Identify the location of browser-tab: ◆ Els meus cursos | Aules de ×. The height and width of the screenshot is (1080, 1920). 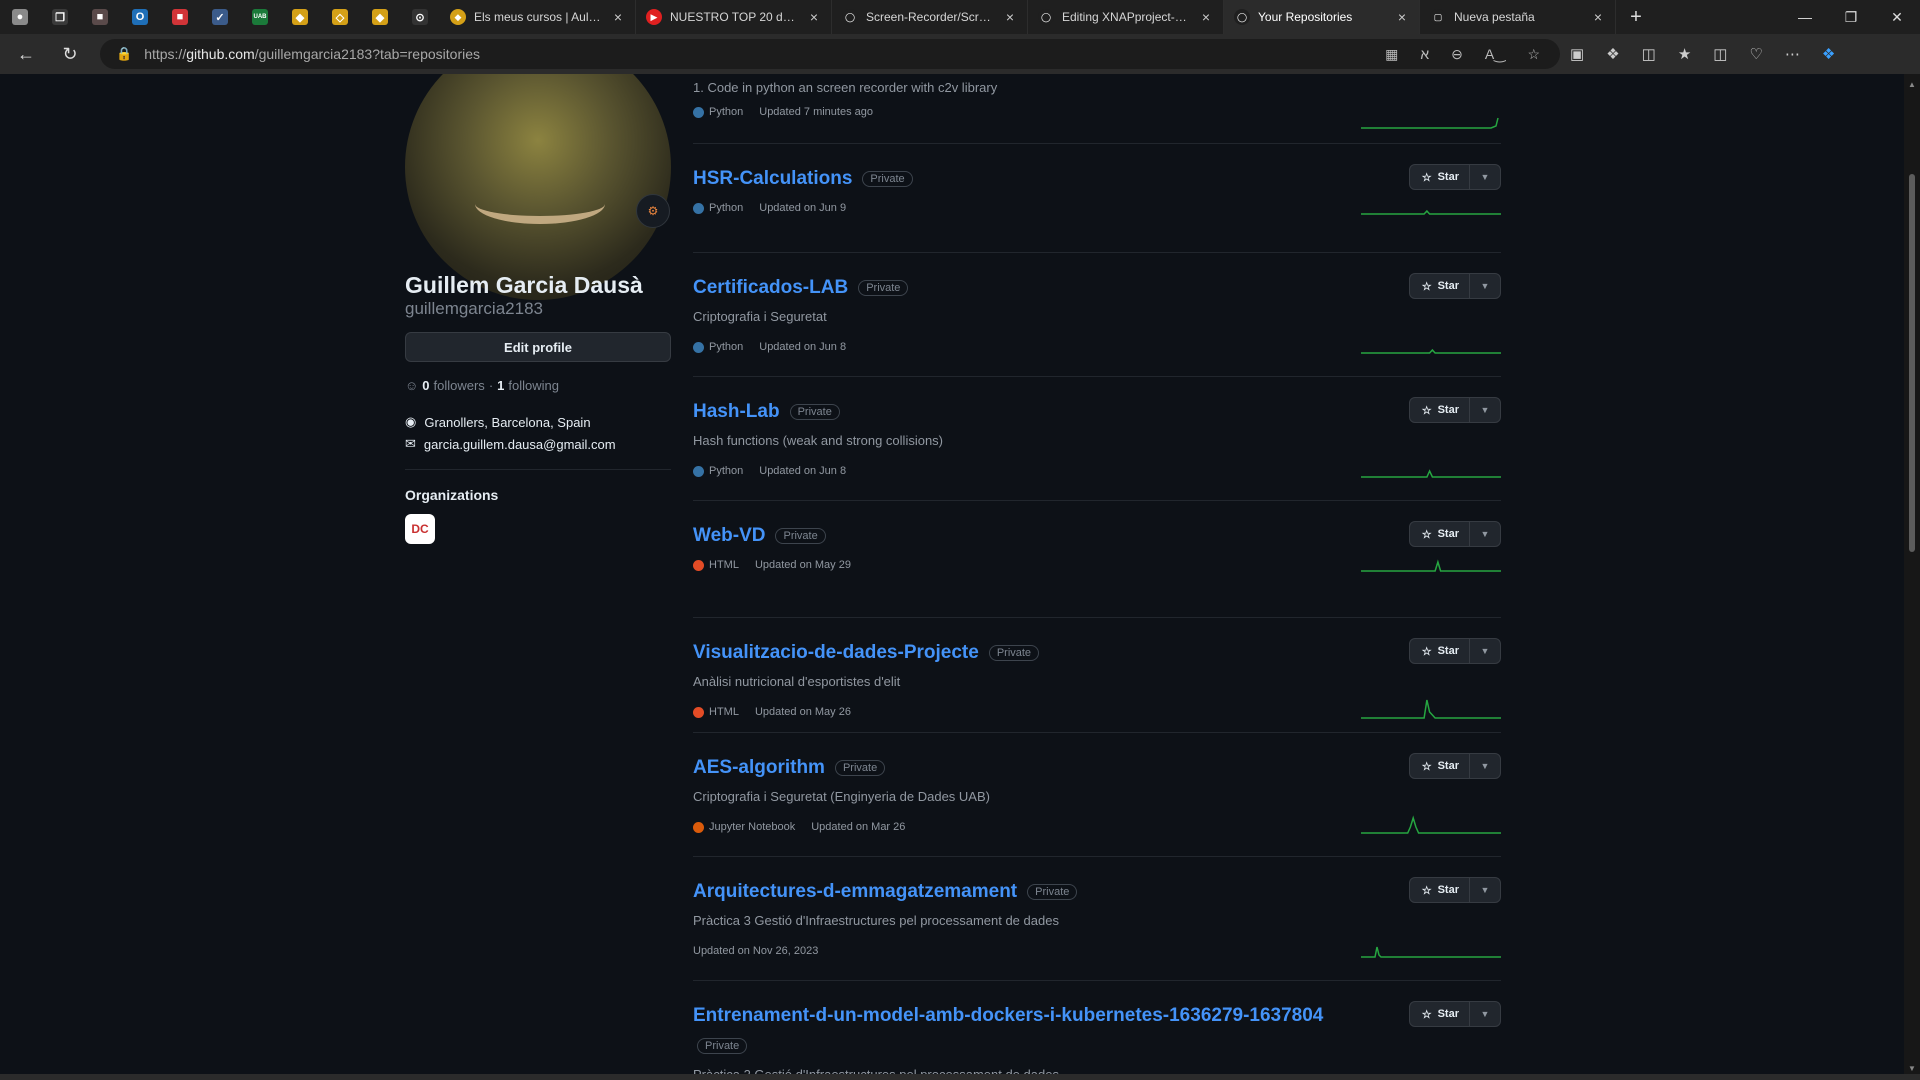
(538, 17).